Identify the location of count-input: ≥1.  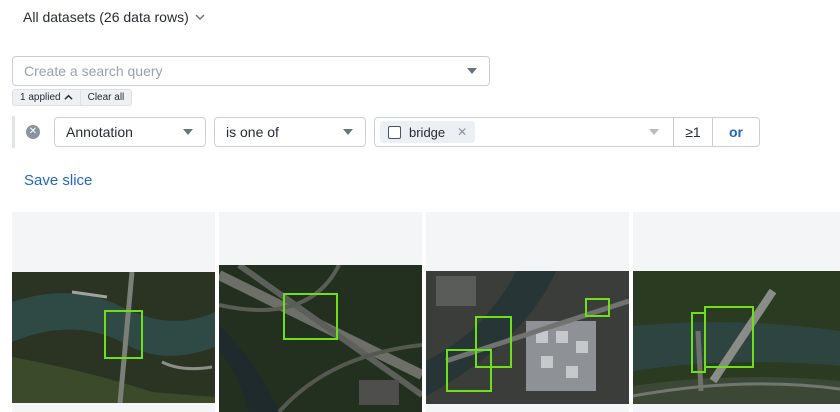
(692, 132).